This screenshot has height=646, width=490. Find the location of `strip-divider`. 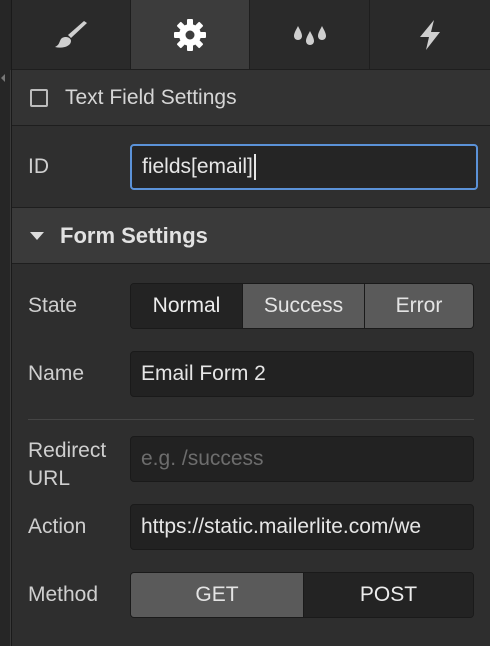

strip-divider is located at coordinates (10, 358).